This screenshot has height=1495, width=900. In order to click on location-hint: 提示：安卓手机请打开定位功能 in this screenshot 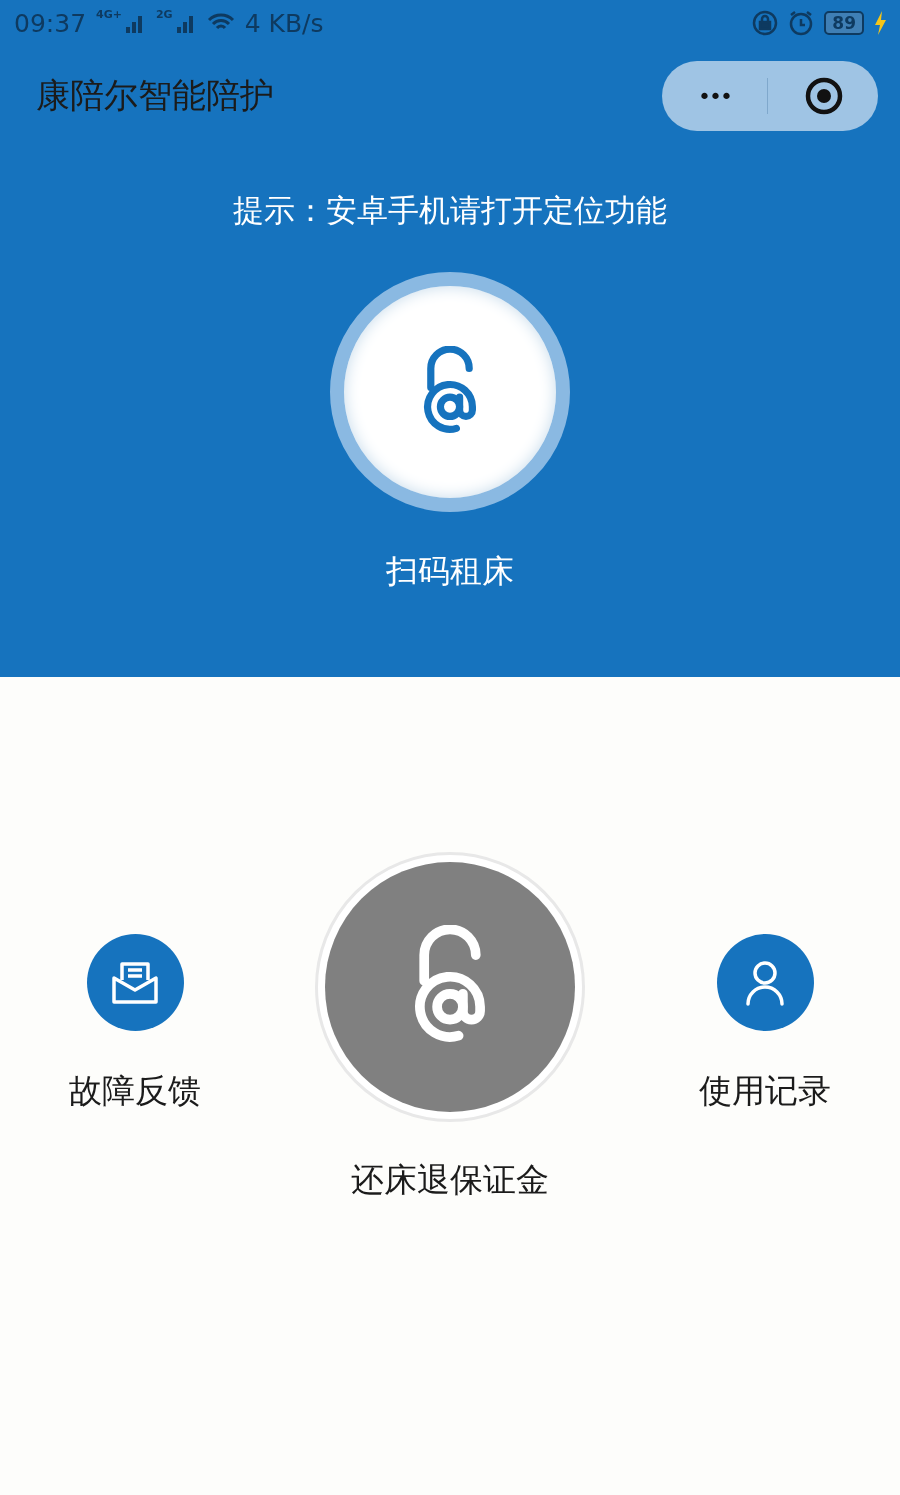, I will do `click(450, 210)`.